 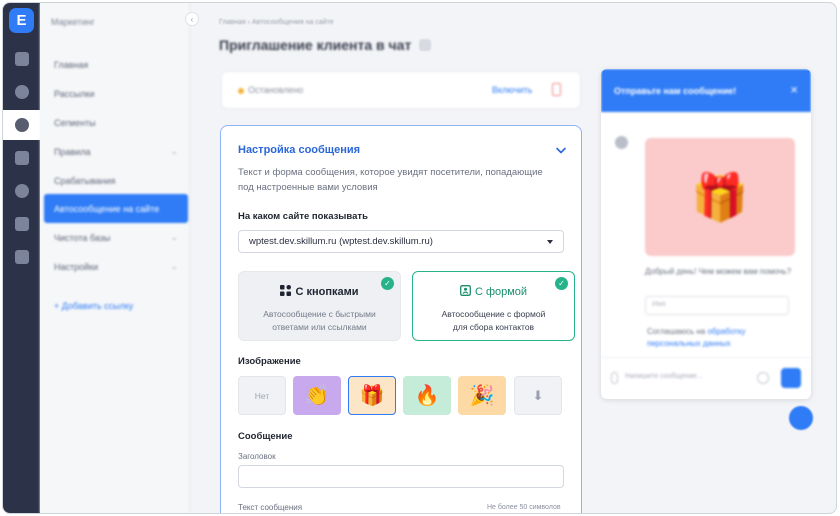 What do you see at coordinates (493, 314) in the screenshot?
I see `type-description: Автосообщение с формой` at bounding box center [493, 314].